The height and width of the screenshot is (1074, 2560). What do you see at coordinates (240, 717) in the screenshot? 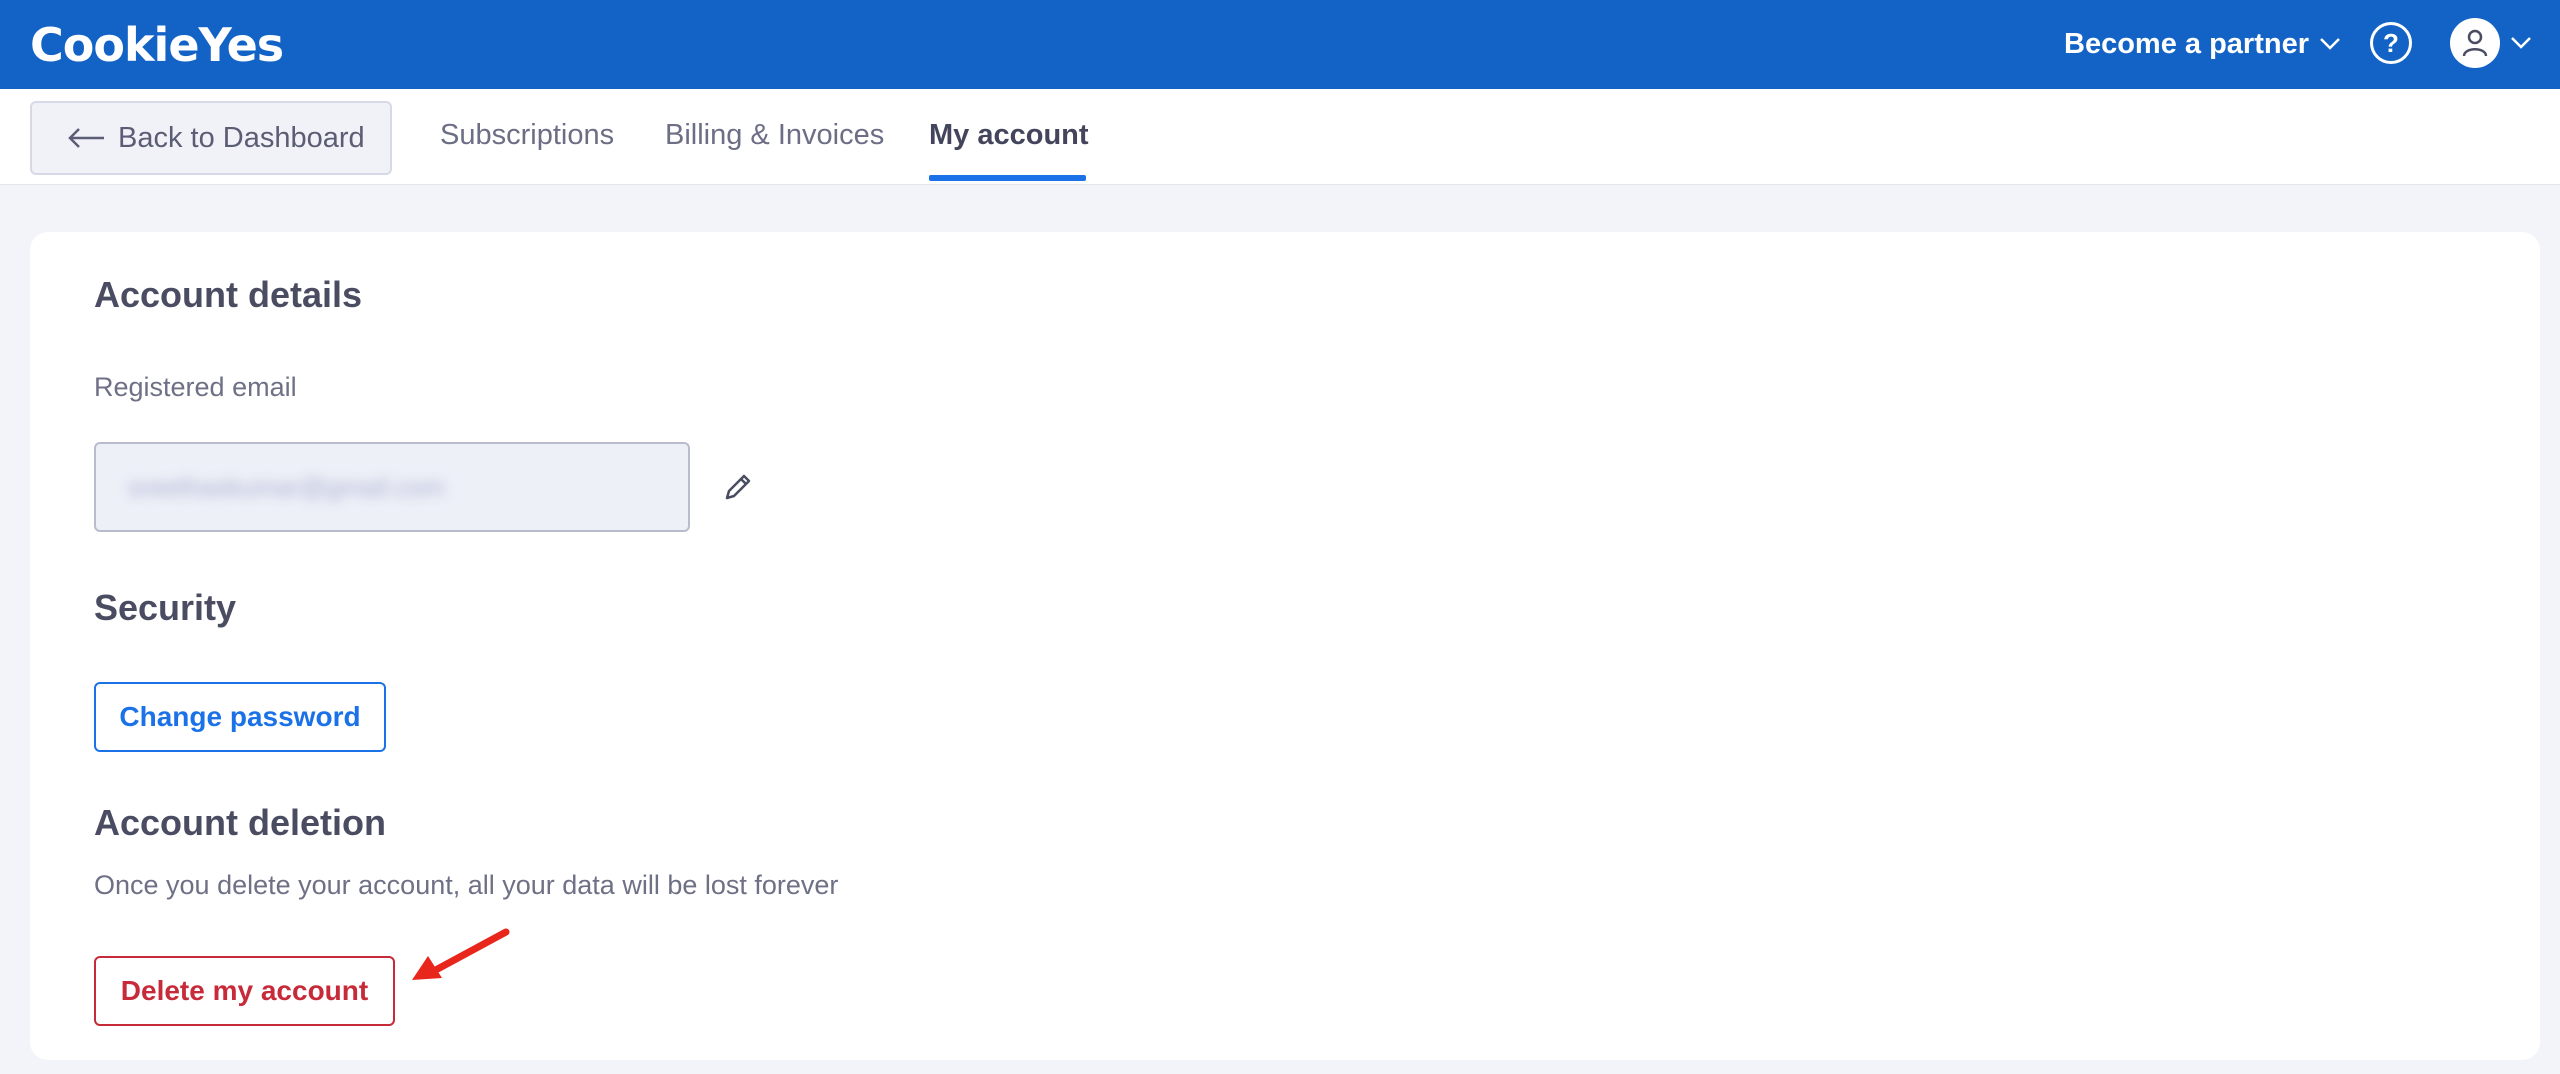
I see `change-password-button: Change password` at bounding box center [240, 717].